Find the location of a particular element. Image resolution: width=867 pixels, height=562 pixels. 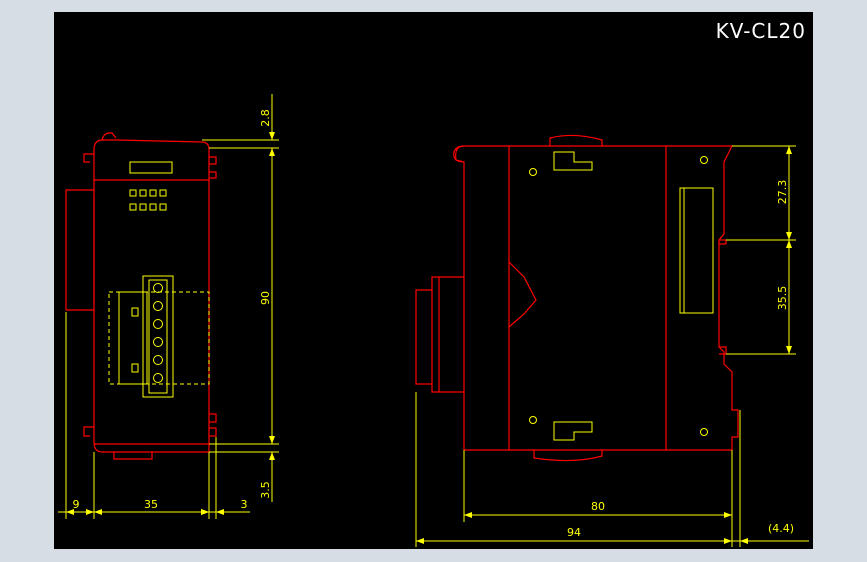

dim-total-depth: 94 is located at coordinates (574, 532).